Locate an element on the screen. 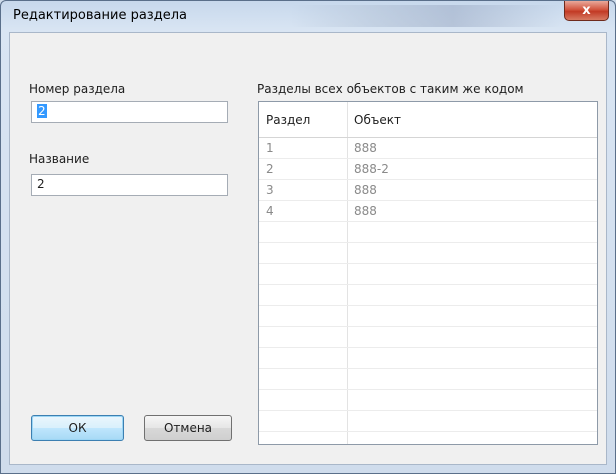 This screenshot has height=474, width=616. cell-section: 1 is located at coordinates (270, 148).